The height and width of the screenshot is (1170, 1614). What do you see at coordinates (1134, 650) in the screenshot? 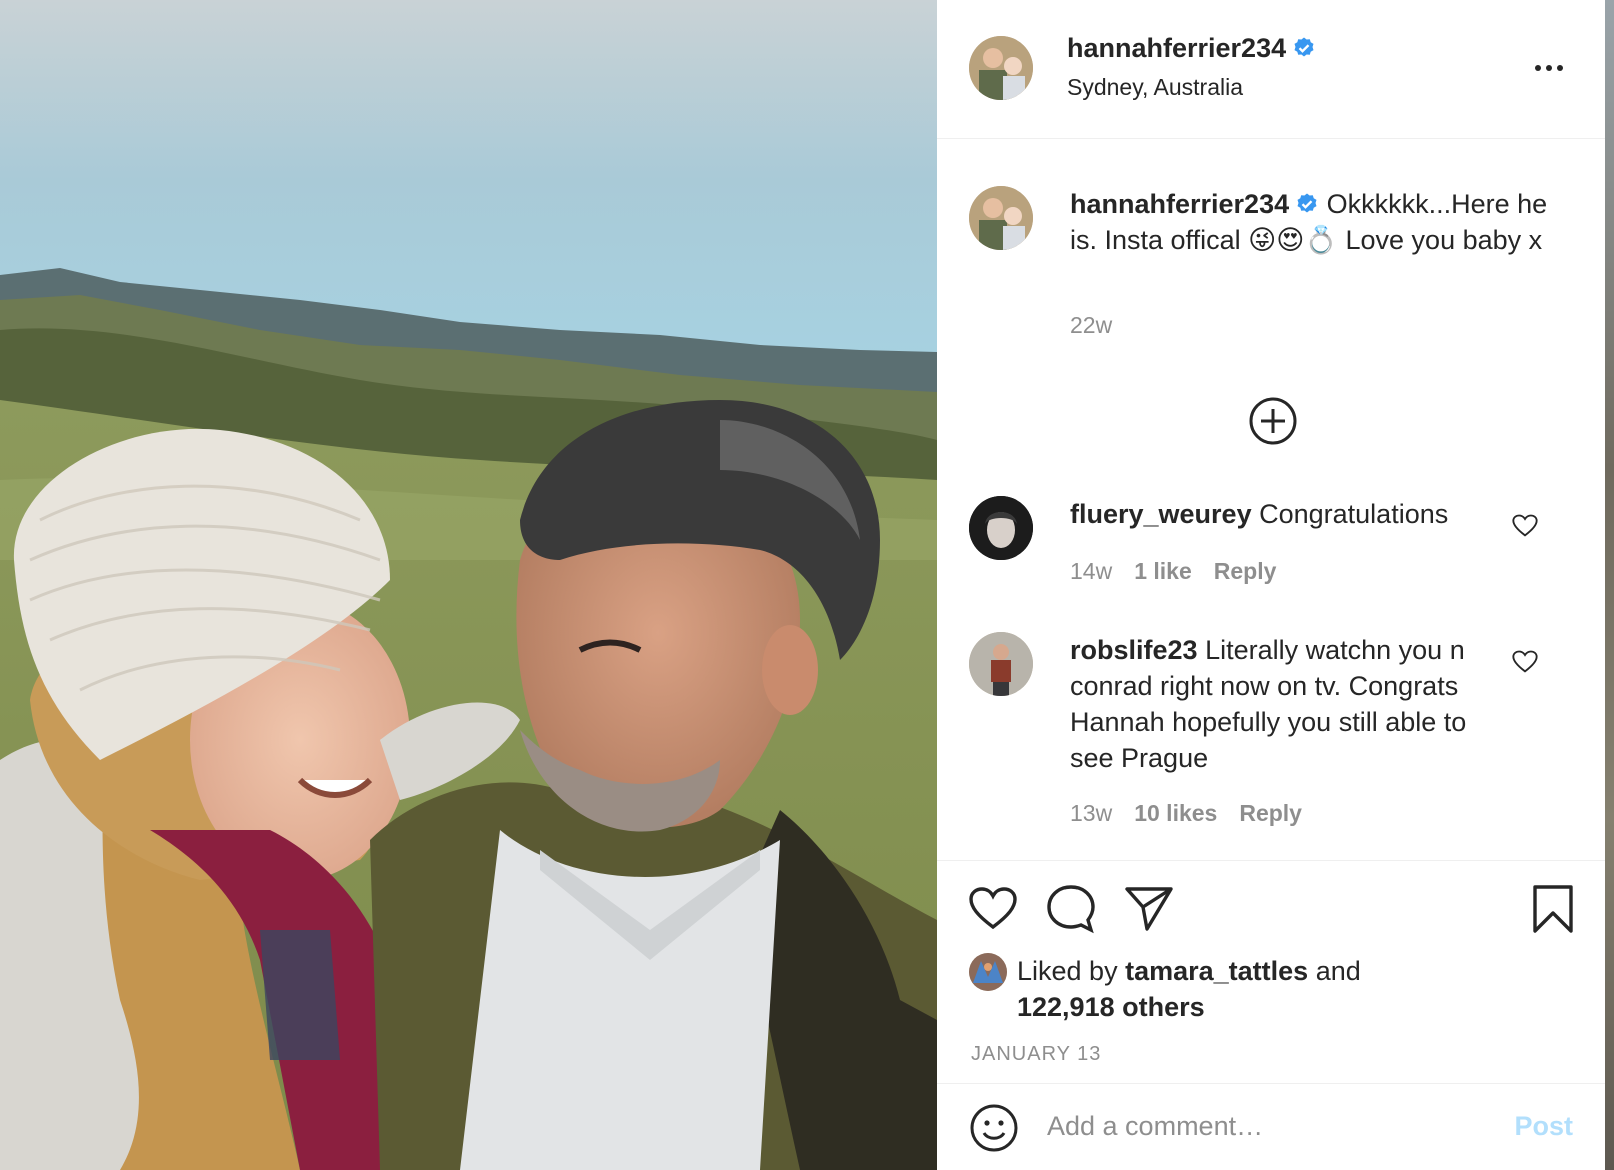
I see `comment-username: robslife23` at bounding box center [1134, 650].